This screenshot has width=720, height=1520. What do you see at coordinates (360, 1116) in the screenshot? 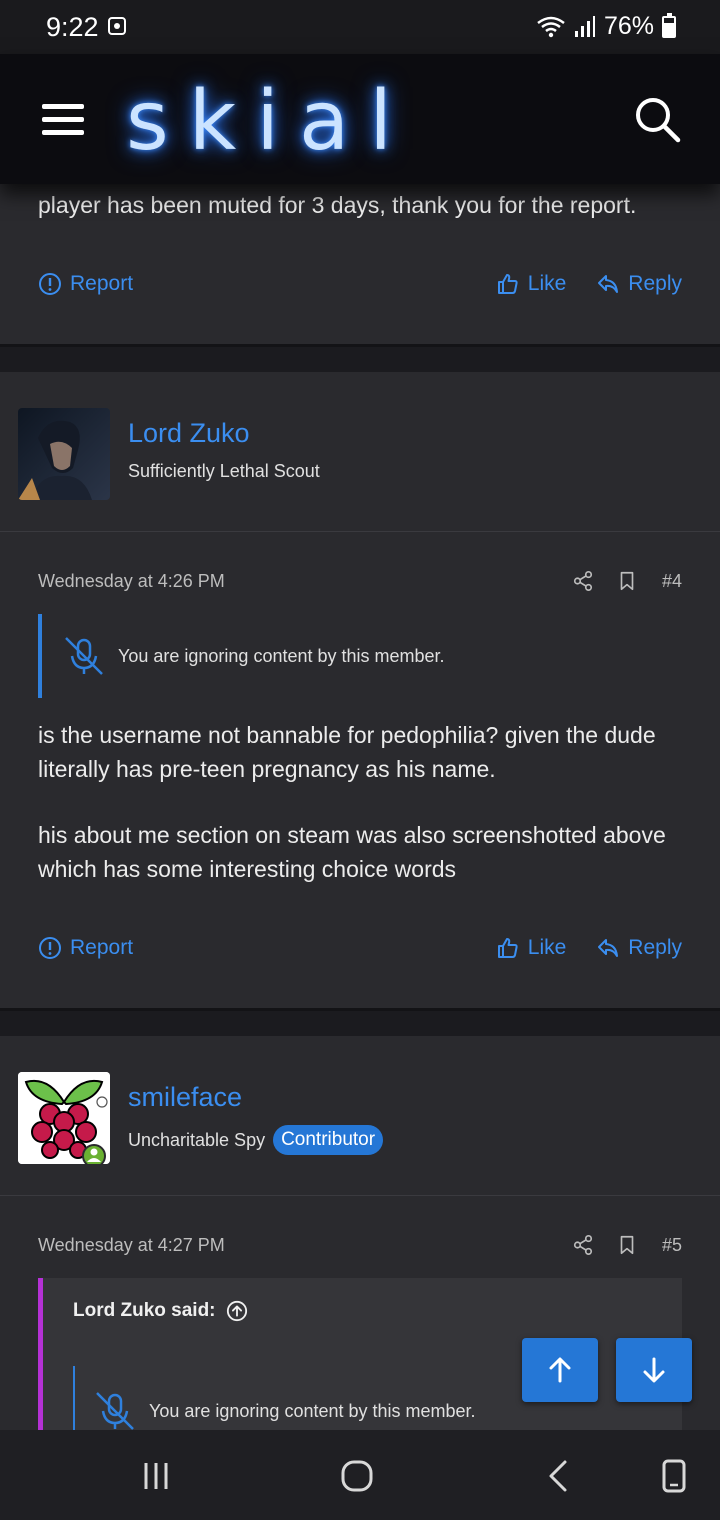
I see `user-block: smileface Uncharitable Spy Contributor` at bounding box center [360, 1116].